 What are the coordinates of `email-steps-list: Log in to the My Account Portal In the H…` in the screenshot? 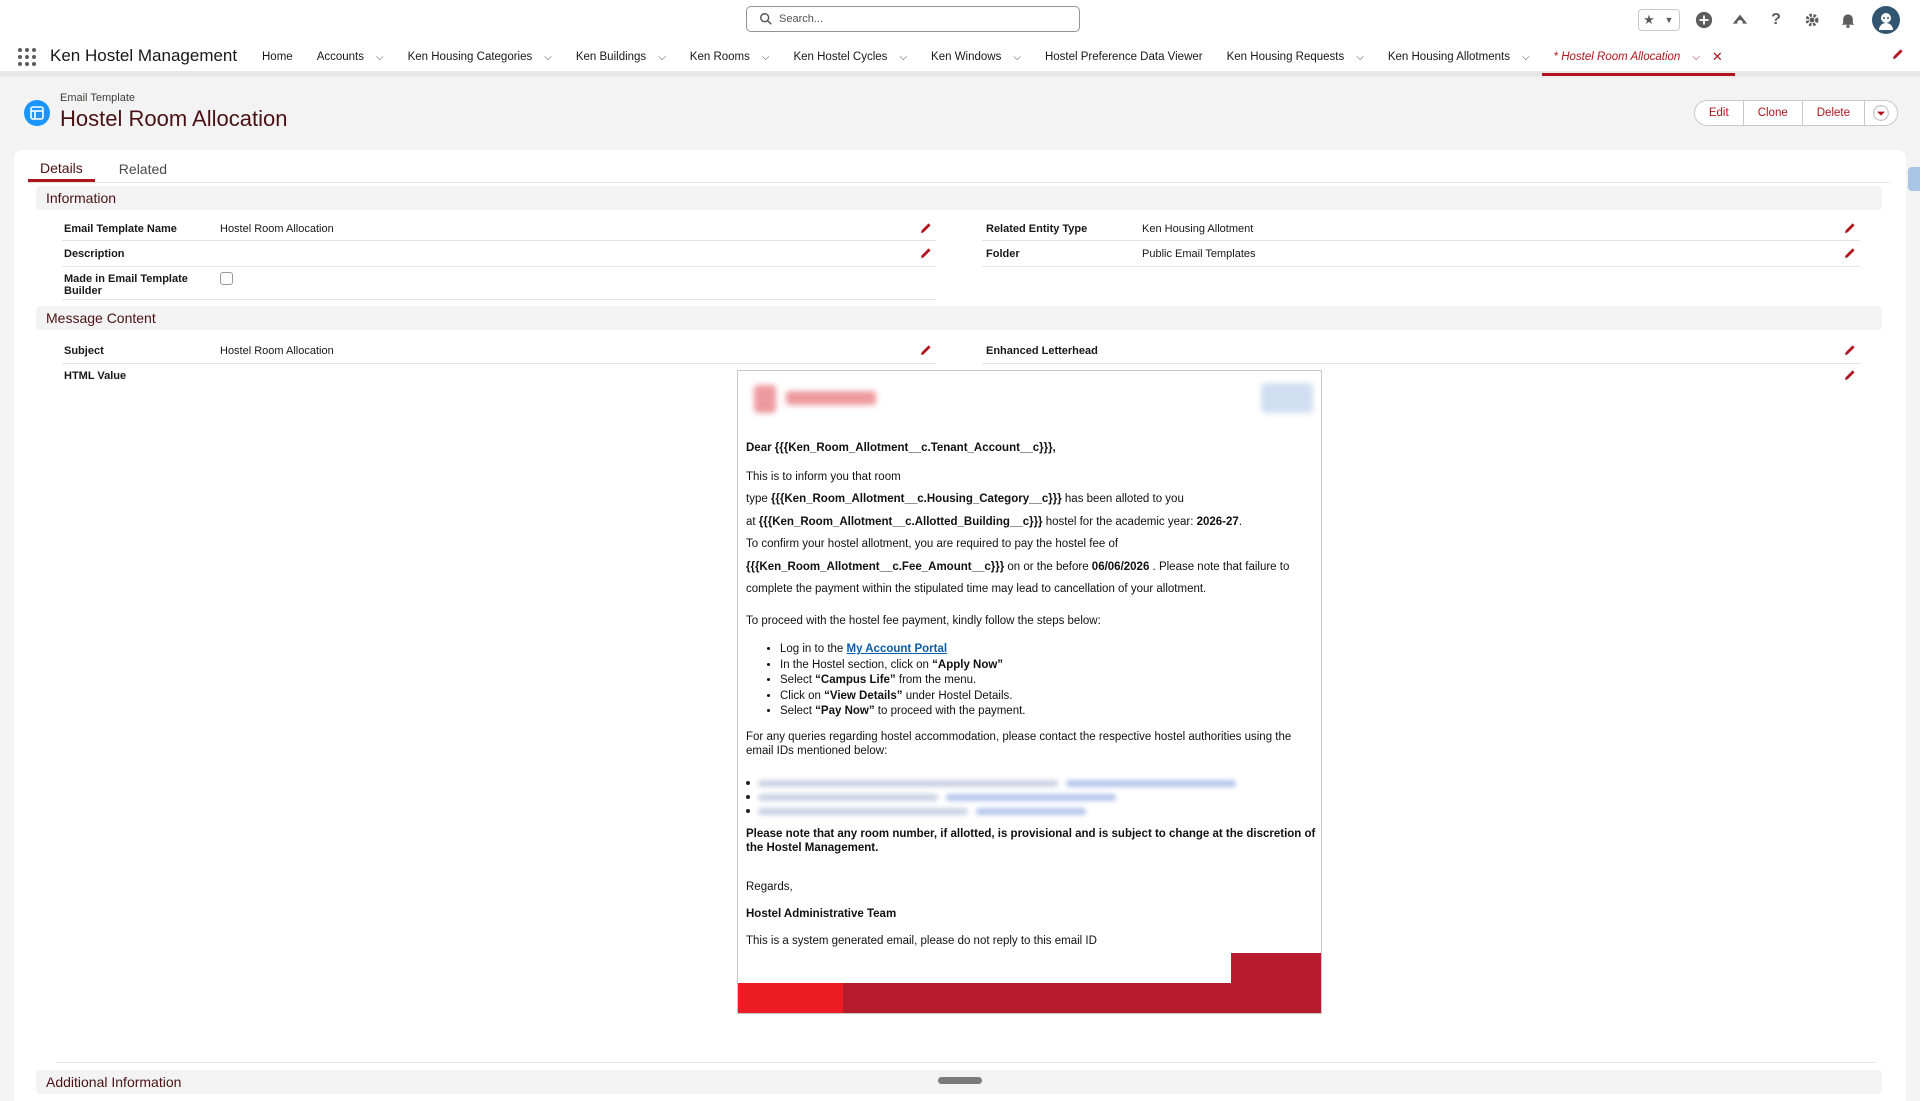 It's located at (1040, 681).